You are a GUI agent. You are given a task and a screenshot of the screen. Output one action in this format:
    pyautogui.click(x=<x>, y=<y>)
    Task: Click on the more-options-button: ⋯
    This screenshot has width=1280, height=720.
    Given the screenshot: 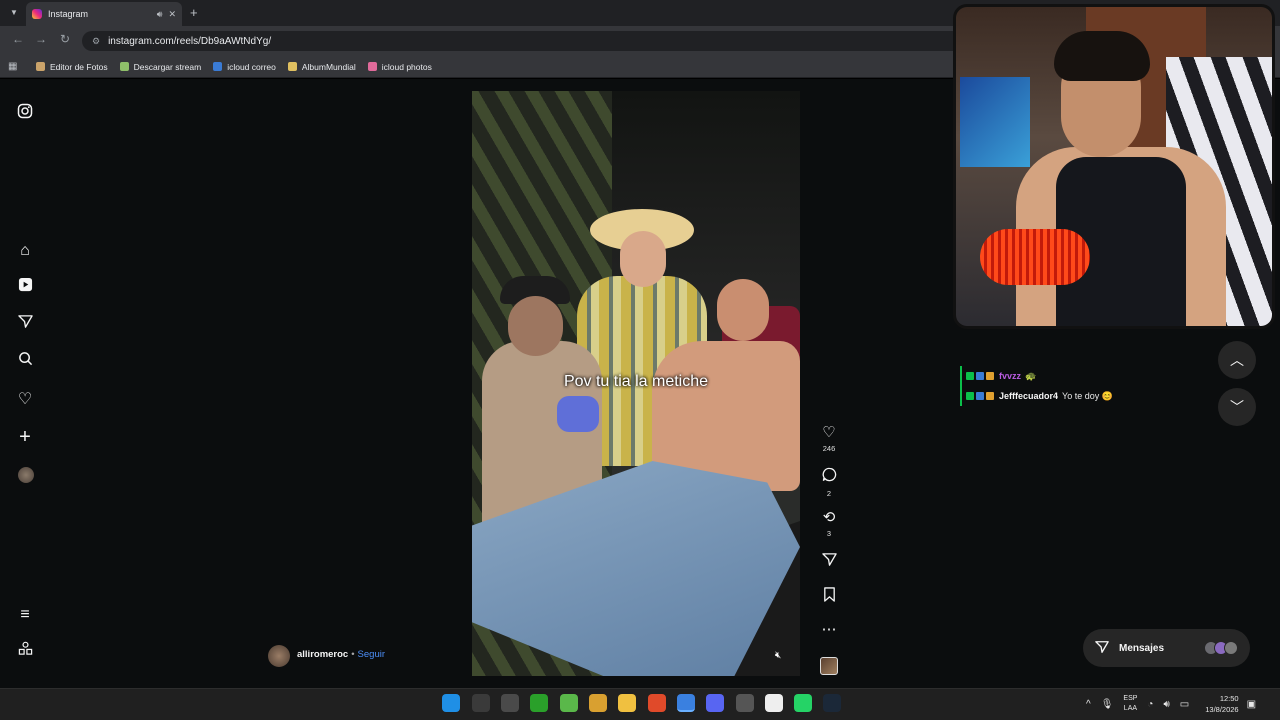 What is the action you would take?
    pyautogui.click(x=829, y=630)
    